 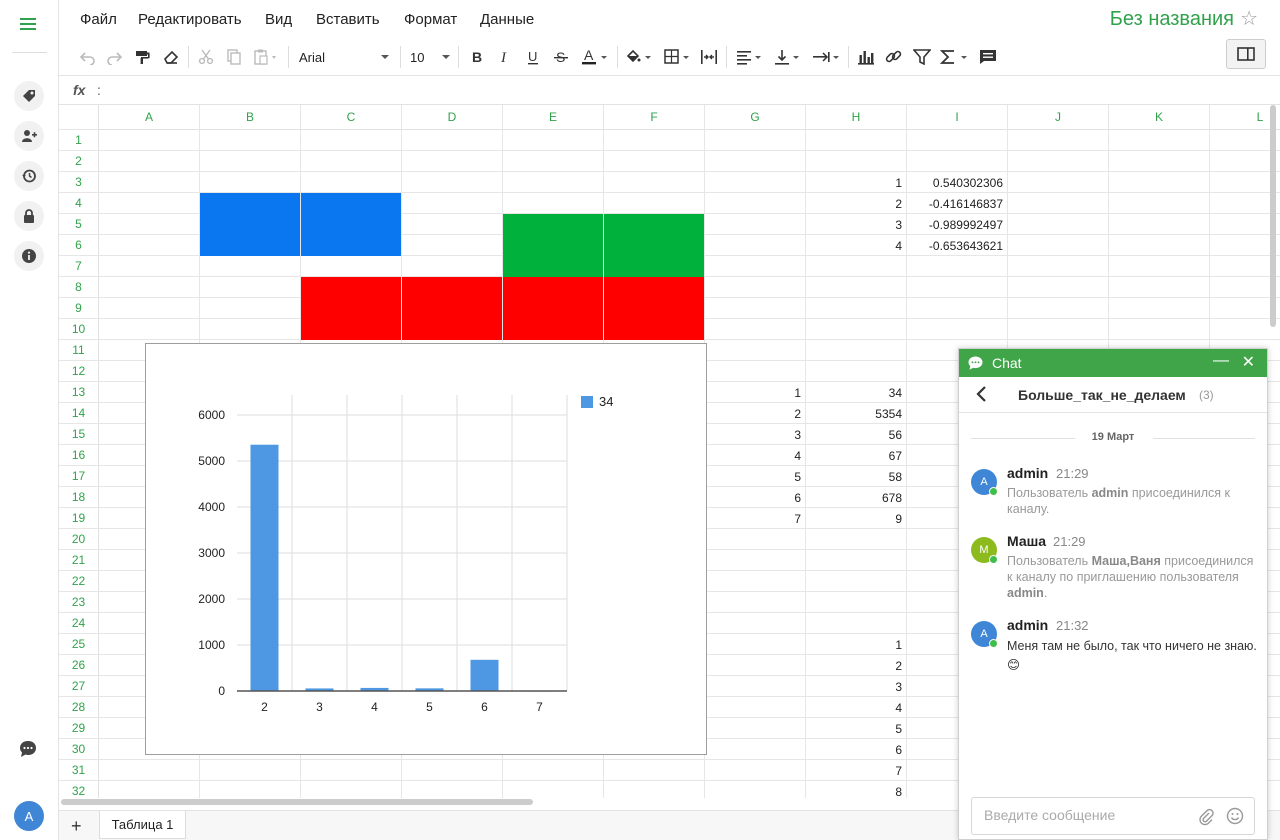 I want to click on tag-icon, so click(x=29, y=96).